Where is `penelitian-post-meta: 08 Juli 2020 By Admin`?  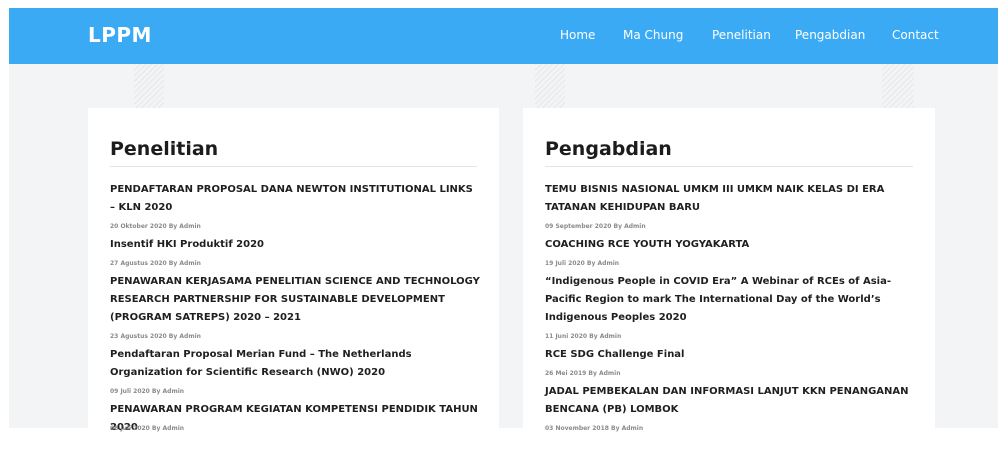
penelitian-post-meta: 08 Juli 2020 By Admin is located at coordinates (147, 428).